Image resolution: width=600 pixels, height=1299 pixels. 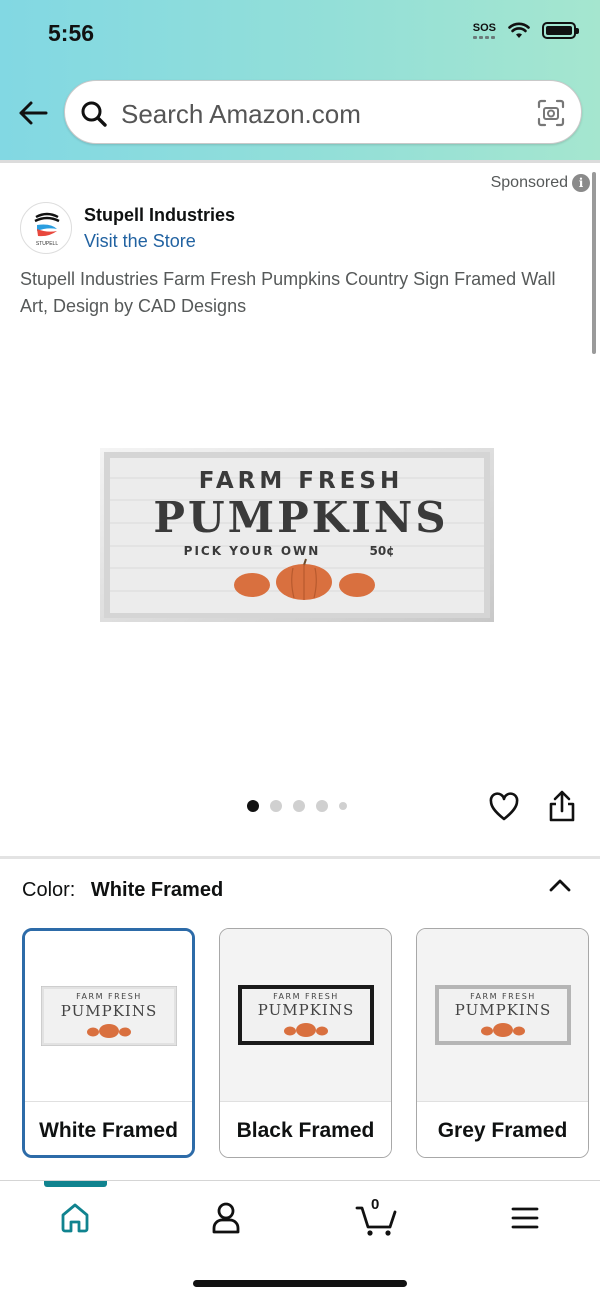 What do you see at coordinates (560, 885) in the screenshot?
I see `chevron-up-icon` at bounding box center [560, 885].